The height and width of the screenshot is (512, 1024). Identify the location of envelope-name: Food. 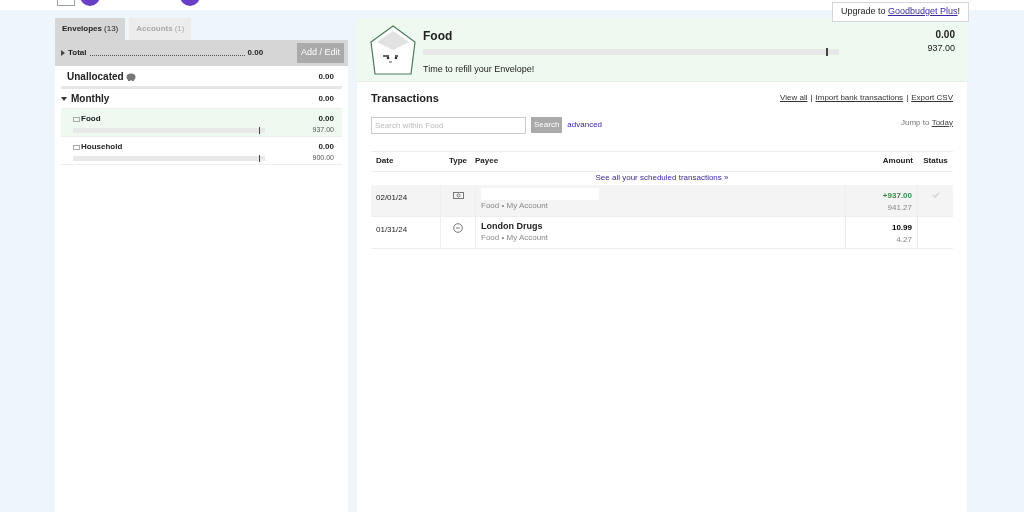
(91, 119).